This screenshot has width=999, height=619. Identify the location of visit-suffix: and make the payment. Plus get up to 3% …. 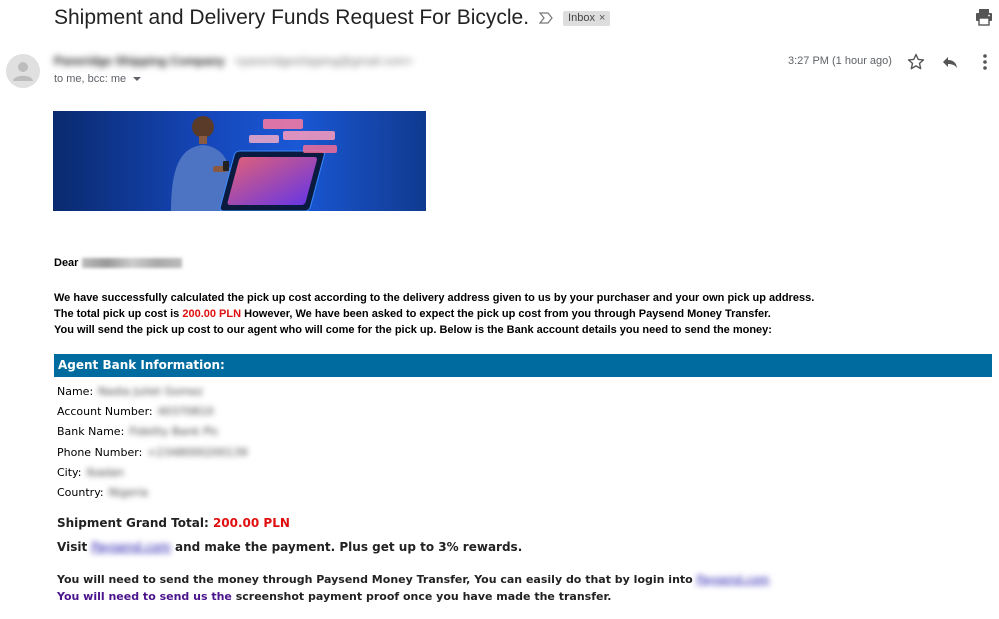
(346, 547).